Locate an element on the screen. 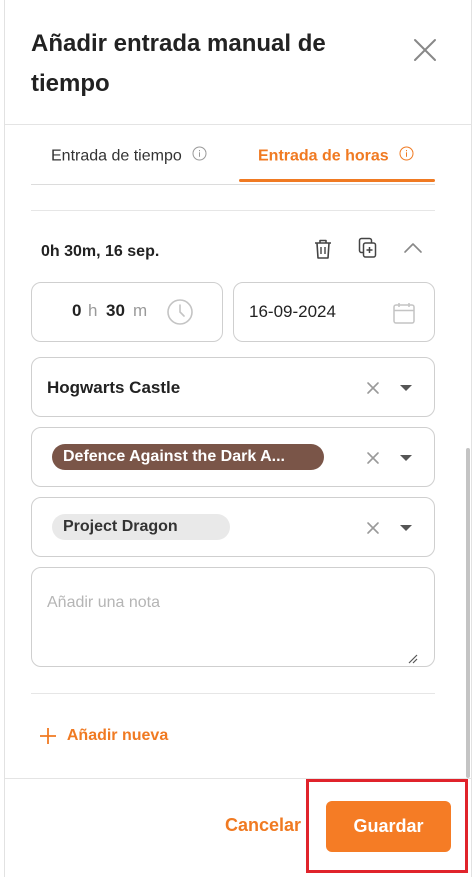 This screenshot has height=877, width=475. collapse-entry-button is located at coordinates (413, 248).